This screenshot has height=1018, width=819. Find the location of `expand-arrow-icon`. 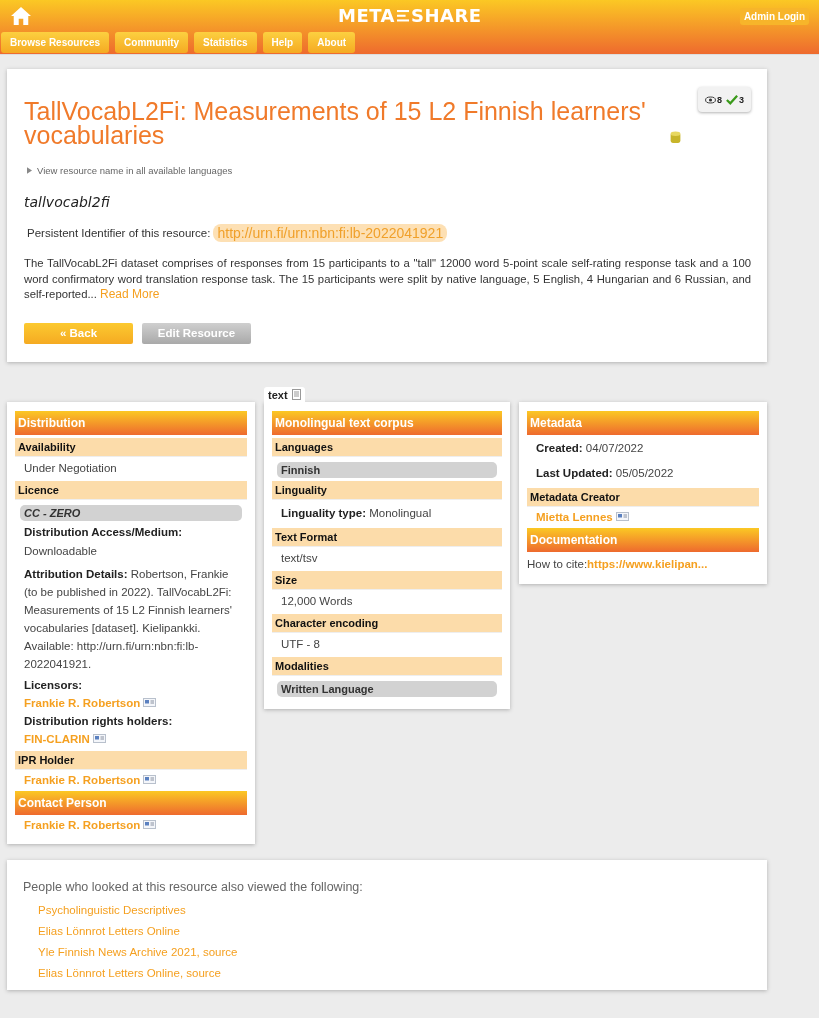

expand-arrow-icon is located at coordinates (29, 170).